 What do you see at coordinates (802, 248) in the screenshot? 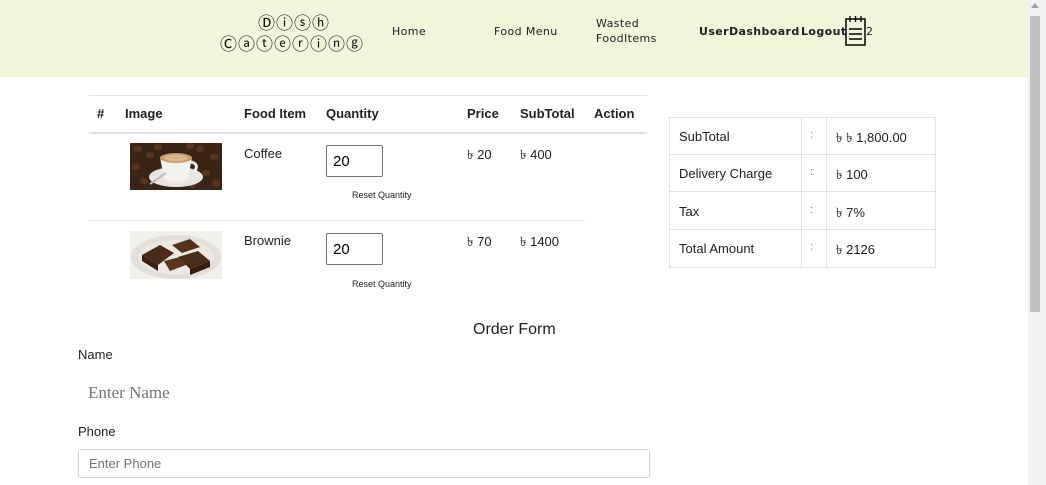
I see `summary-row-total: Total Amount : ৳ 2126` at bounding box center [802, 248].